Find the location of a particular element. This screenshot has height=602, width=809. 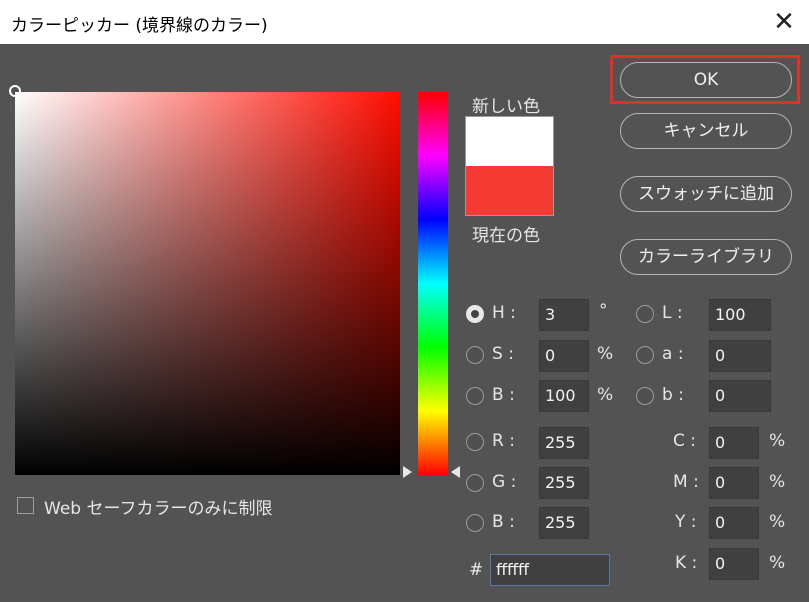

y-unit: % is located at coordinates (777, 522).